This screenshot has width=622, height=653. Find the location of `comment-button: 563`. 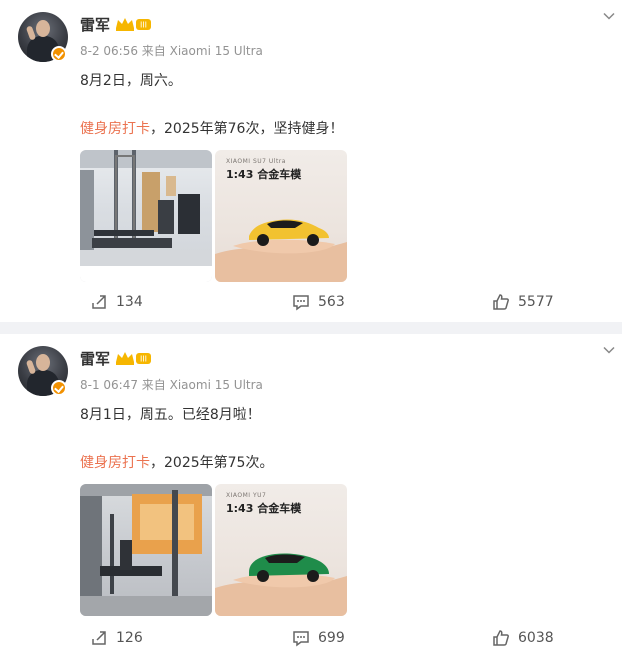

comment-button: 563 is located at coordinates (318, 302).